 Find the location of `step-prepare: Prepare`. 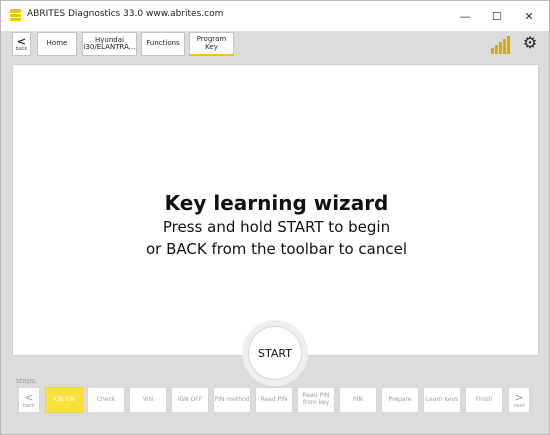

step-prepare: Prepare is located at coordinates (400, 400).